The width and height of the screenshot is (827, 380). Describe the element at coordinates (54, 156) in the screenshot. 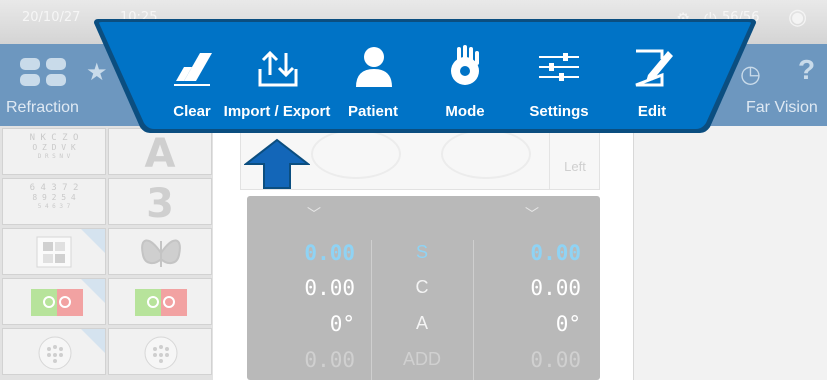

I see `chart-line: D R S N V` at that location.